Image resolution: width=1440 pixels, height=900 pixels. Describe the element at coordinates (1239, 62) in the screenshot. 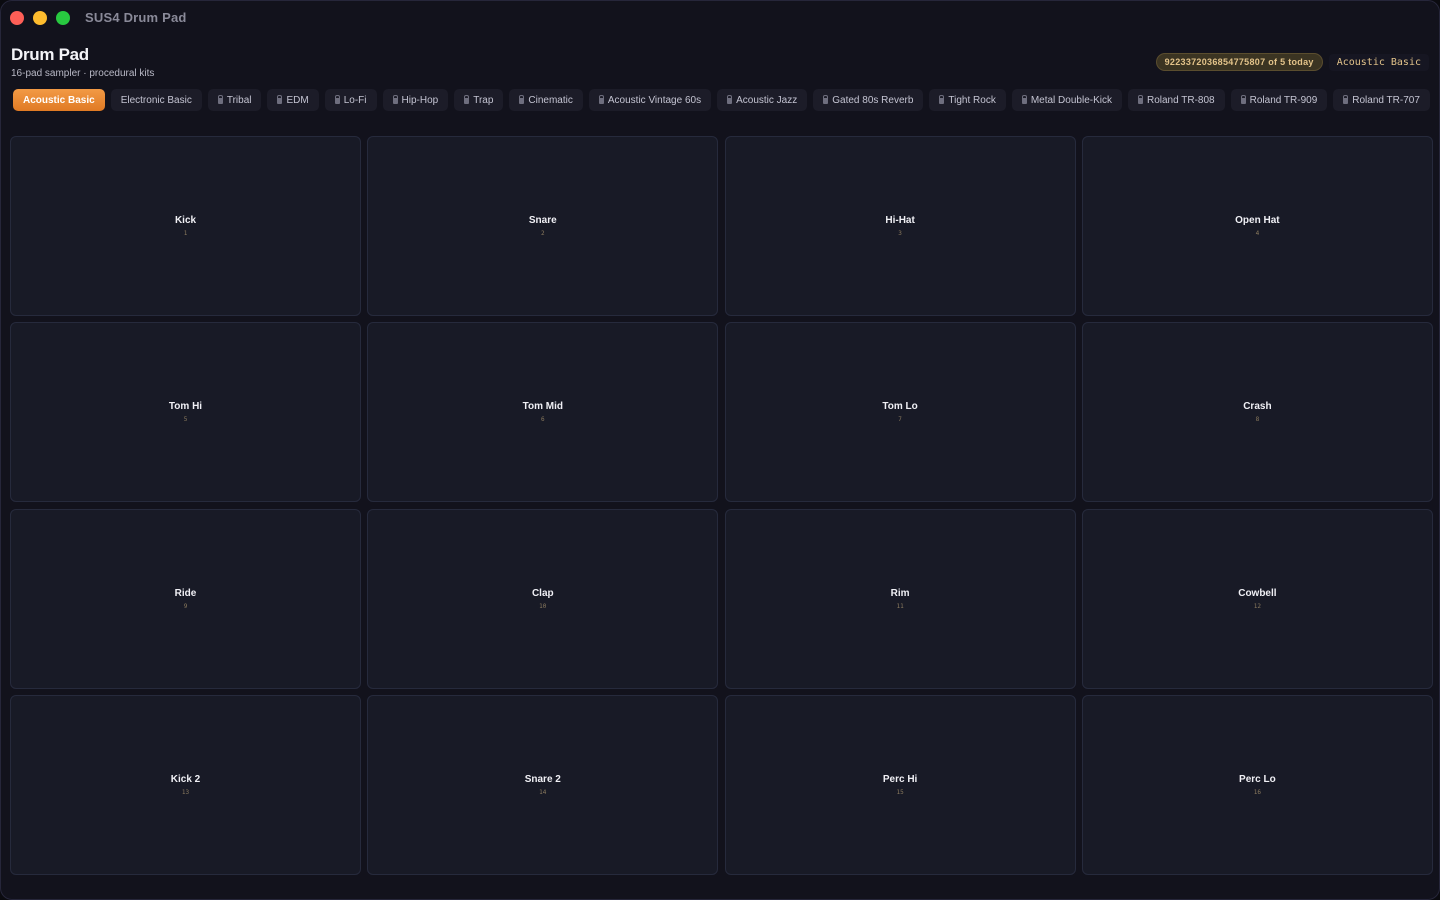

I see `usage-badge: 9223372036854775807 of 5 today` at that location.